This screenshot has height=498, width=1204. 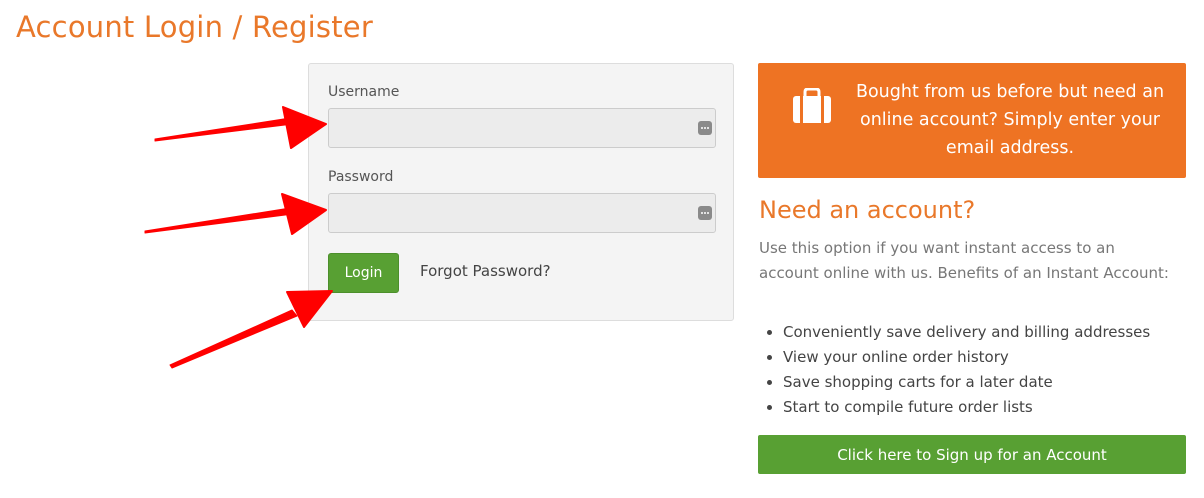 I want to click on signup-button: Click here to Sign up for an Account, so click(x=972, y=454).